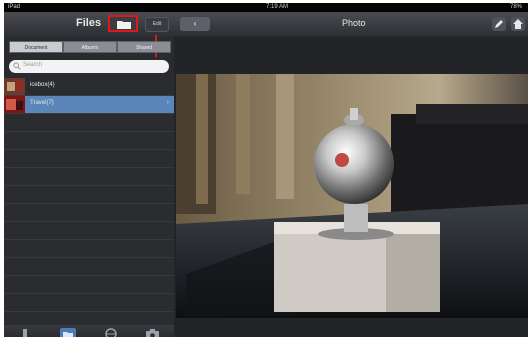 This screenshot has width=531, height=337. I want to click on battery-label: 78%, so click(515, 7).